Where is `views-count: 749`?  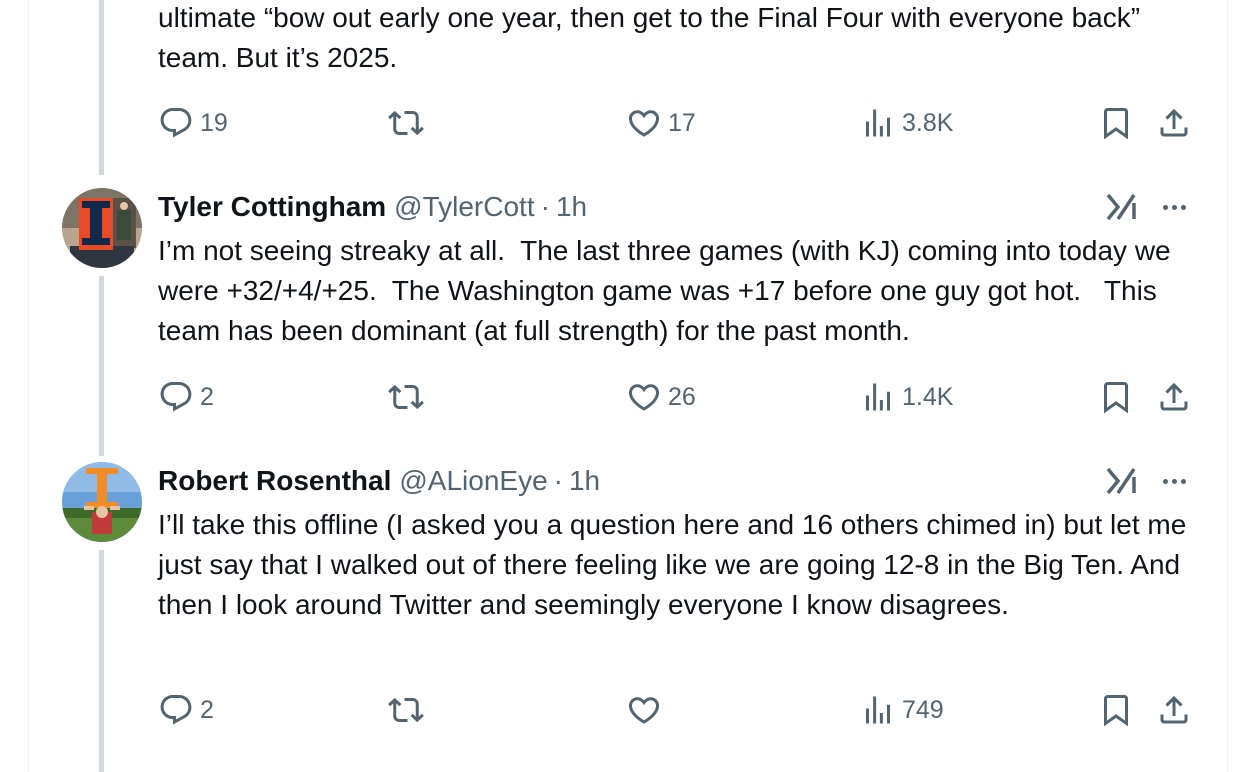 views-count: 749 is located at coordinates (923, 709).